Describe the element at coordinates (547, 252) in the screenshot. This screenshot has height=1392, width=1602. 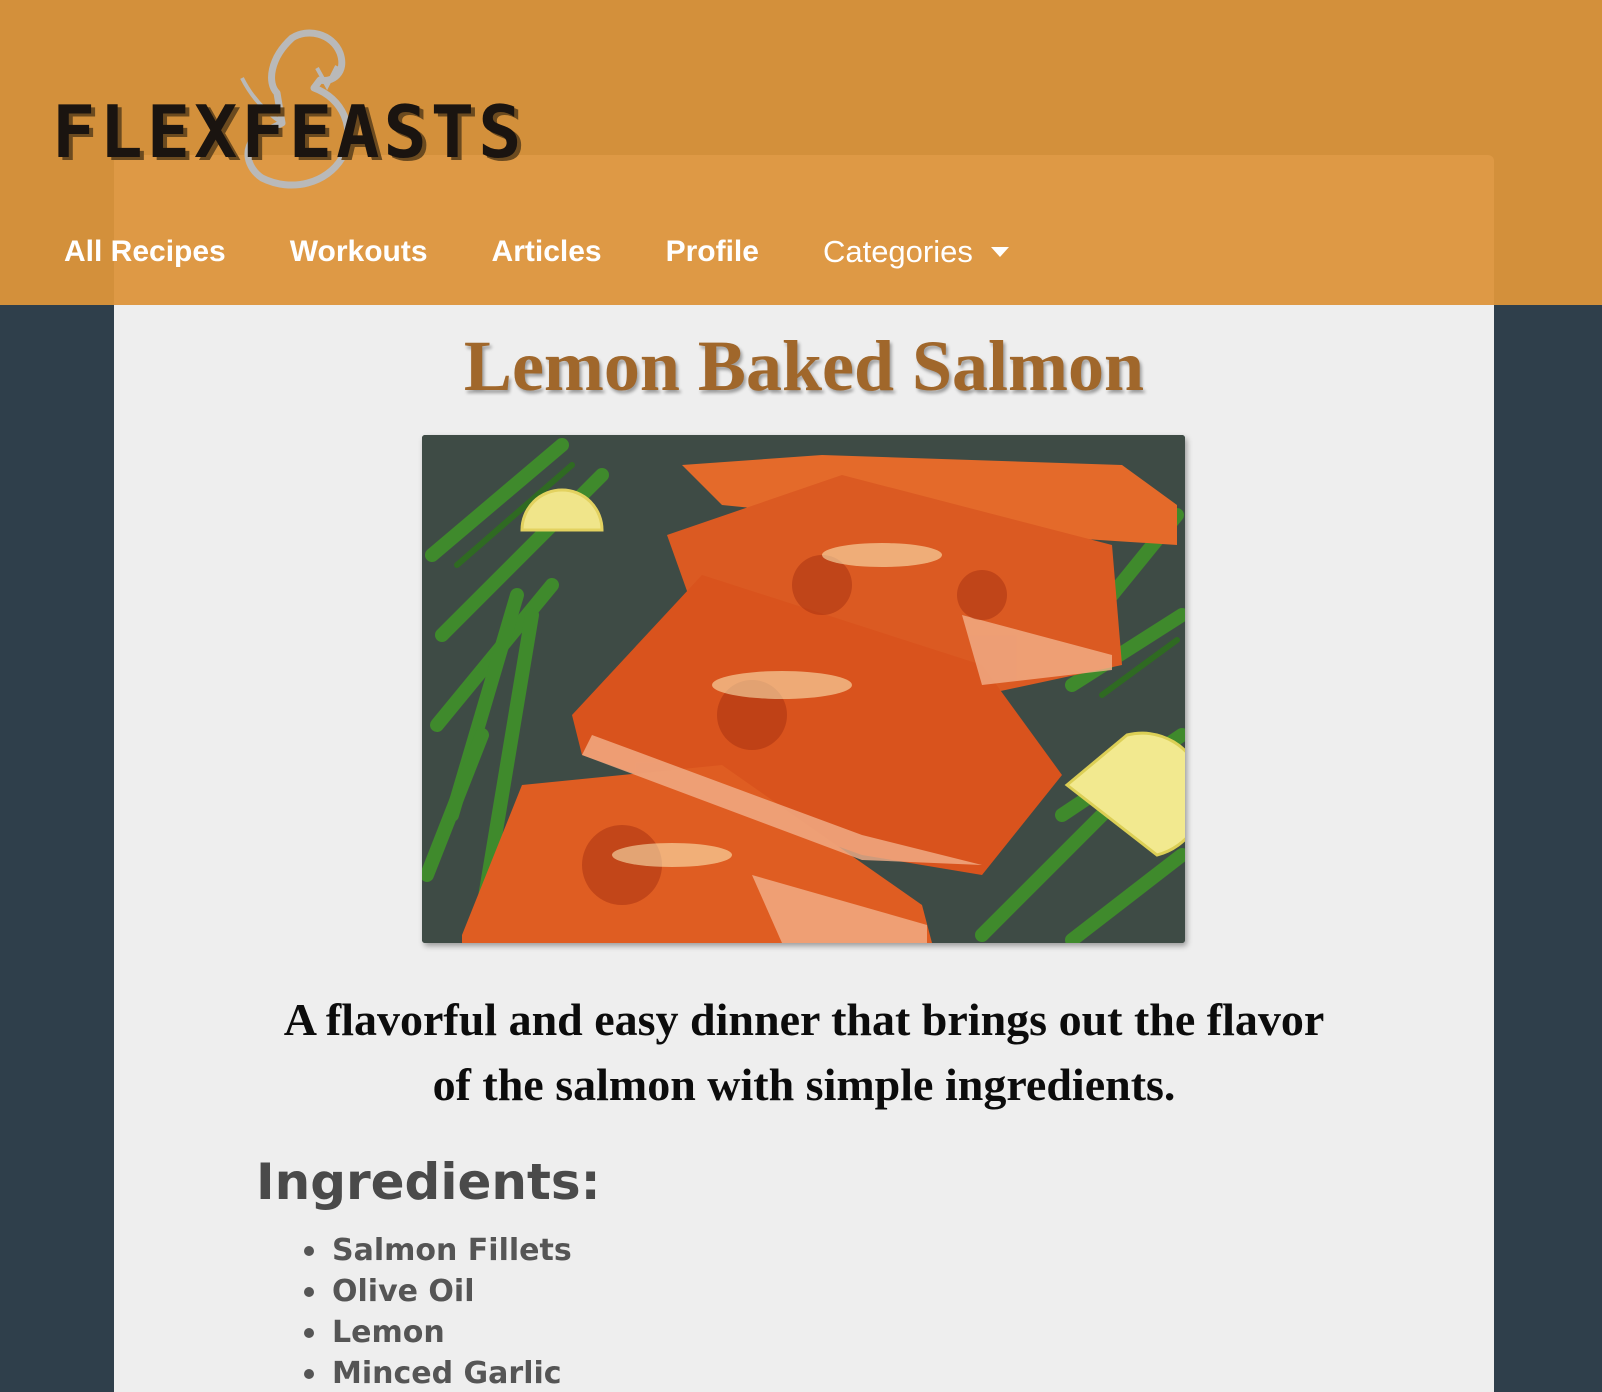
I see `nav-articles: Articles` at that location.